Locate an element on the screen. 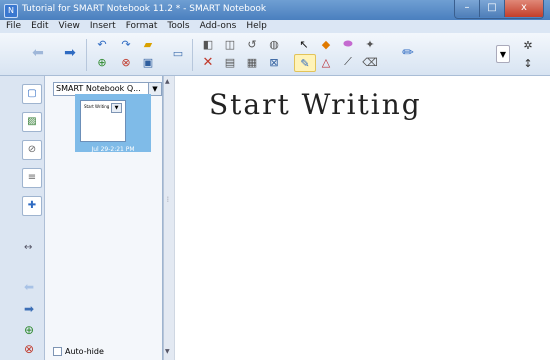  scroll-up-icon: ▲ is located at coordinates (167, 81).